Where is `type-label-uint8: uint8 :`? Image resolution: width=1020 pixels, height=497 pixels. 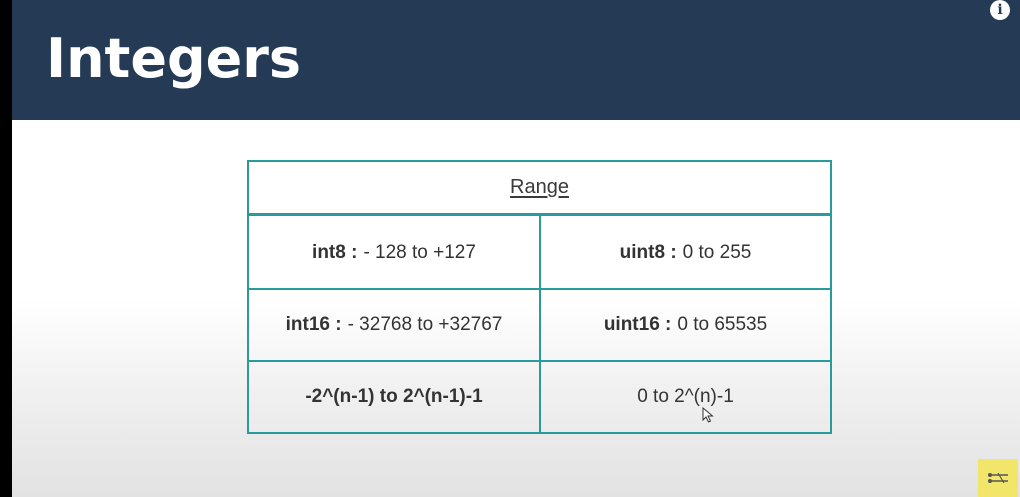
type-label-uint8: uint8 : is located at coordinates (648, 252).